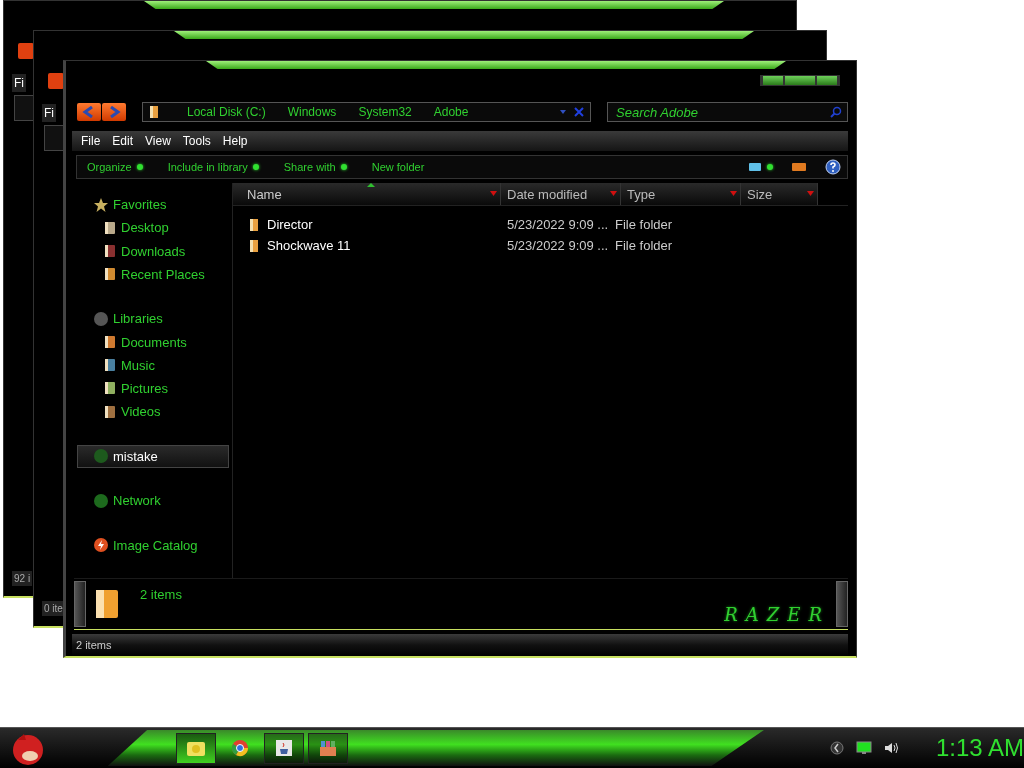  Describe the element at coordinates (153, 456) in the screenshot. I see `nav-item: mistake` at that location.